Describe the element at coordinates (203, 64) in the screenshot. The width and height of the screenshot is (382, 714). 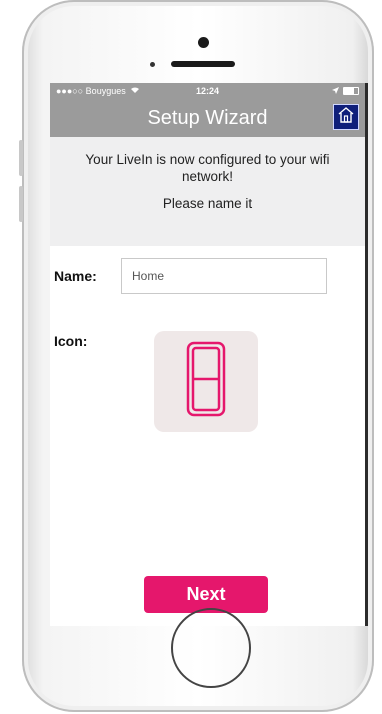
I see `earpiece` at that location.